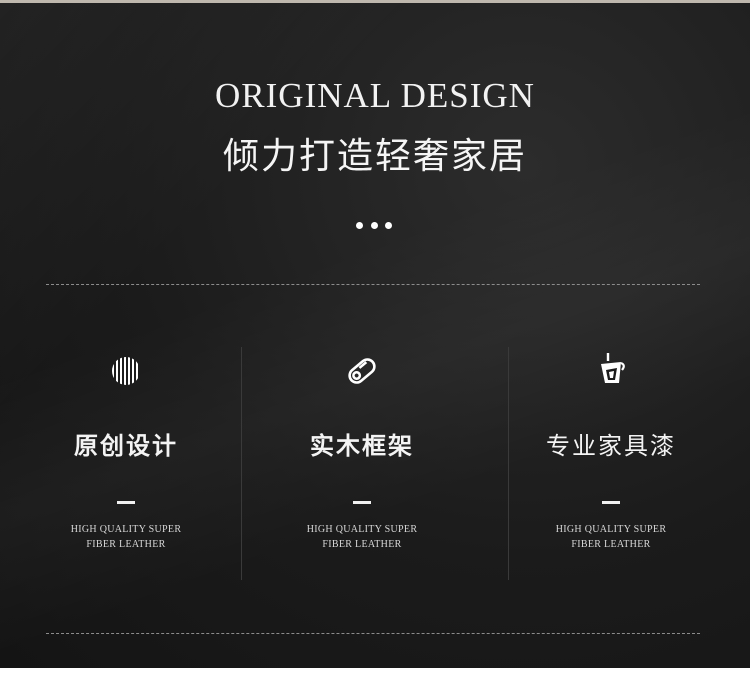 The width and height of the screenshot is (750, 676). What do you see at coordinates (126, 446) in the screenshot?
I see `feature-title: 原创设计` at bounding box center [126, 446].